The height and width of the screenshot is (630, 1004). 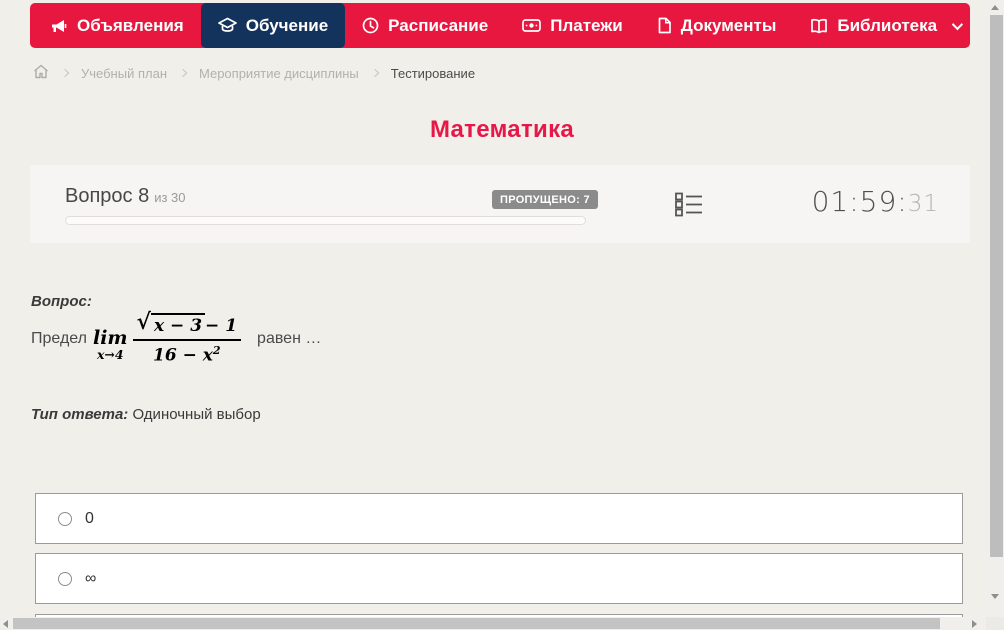 I want to click on nav-item-payments: Платежи, so click(x=572, y=25).